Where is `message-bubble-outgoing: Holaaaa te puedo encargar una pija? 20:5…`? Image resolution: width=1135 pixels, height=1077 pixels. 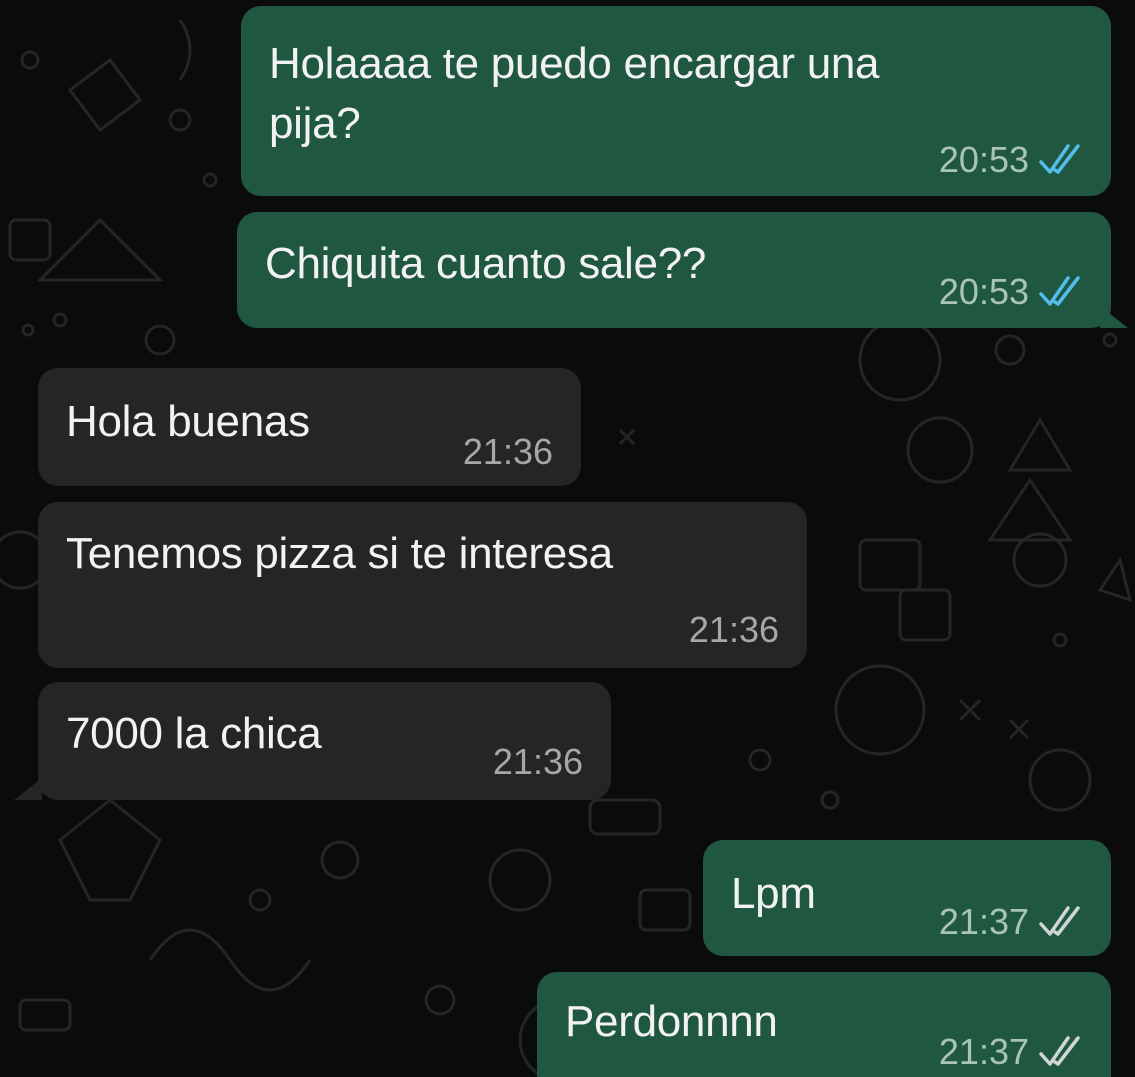 message-bubble-outgoing: Holaaaa te puedo encargar una pija? 20:5… is located at coordinates (676, 101).